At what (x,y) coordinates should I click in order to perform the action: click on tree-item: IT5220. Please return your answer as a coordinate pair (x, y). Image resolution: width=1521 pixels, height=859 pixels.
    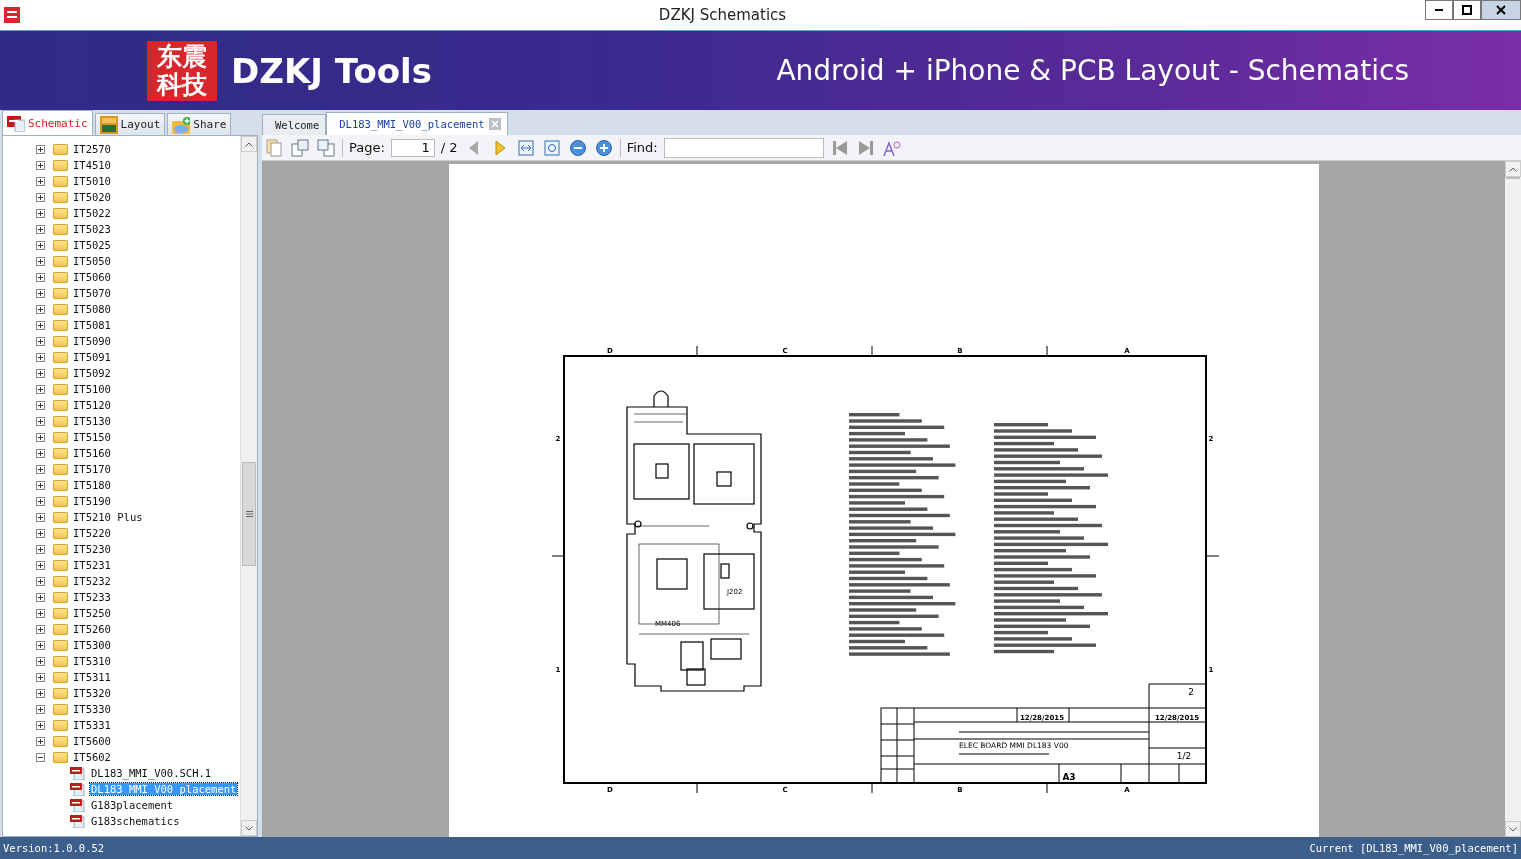
    Looking at the image, I should click on (92, 533).